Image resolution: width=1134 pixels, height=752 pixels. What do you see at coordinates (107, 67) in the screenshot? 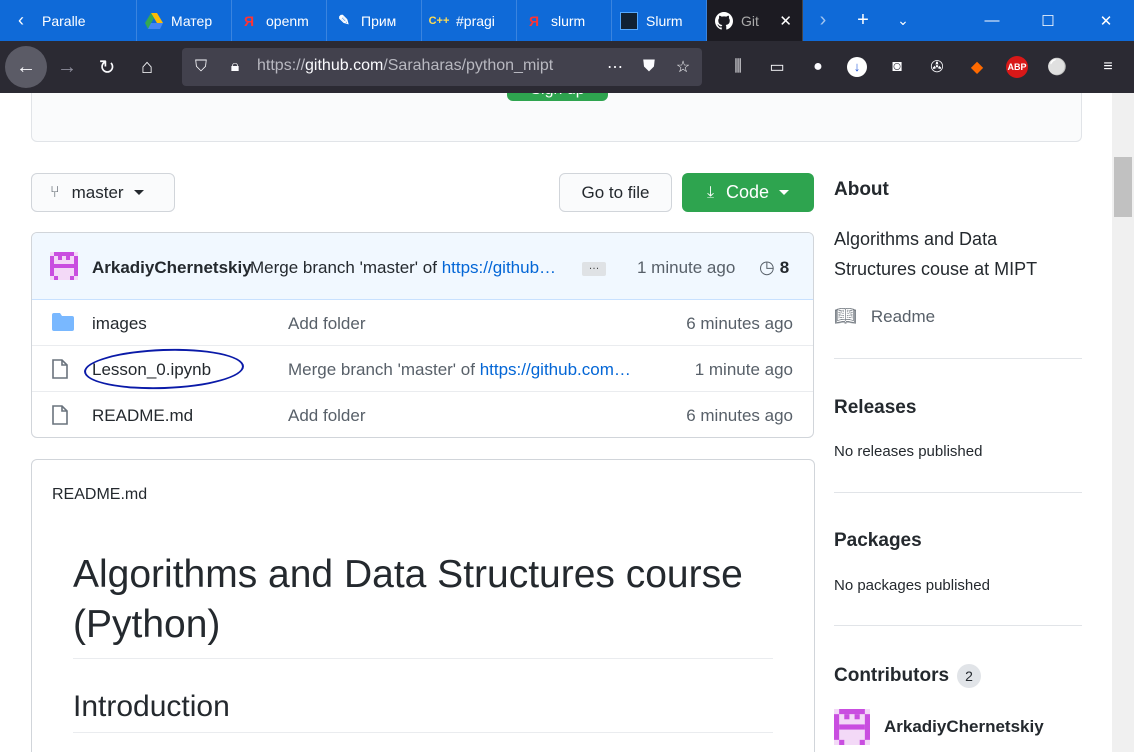
I see `reload-icon: ↻` at bounding box center [107, 67].